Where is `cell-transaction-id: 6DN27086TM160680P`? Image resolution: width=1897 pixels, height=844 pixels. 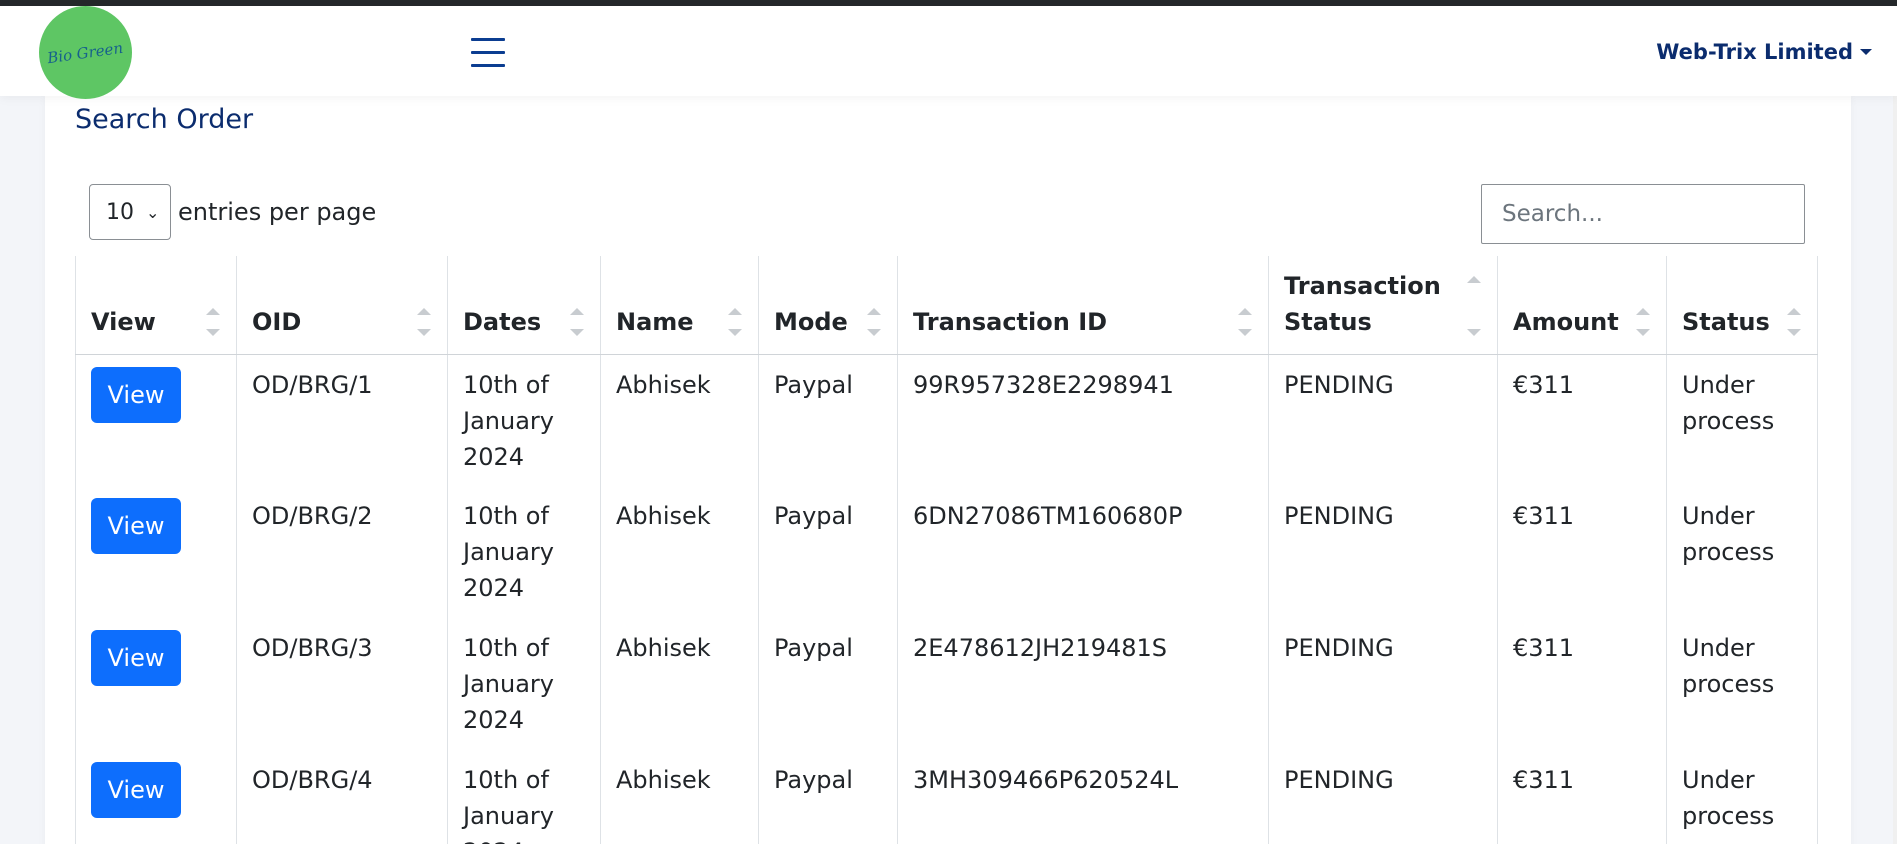
cell-transaction-id: 6DN27086TM160680P is located at coordinates (1083, 552).